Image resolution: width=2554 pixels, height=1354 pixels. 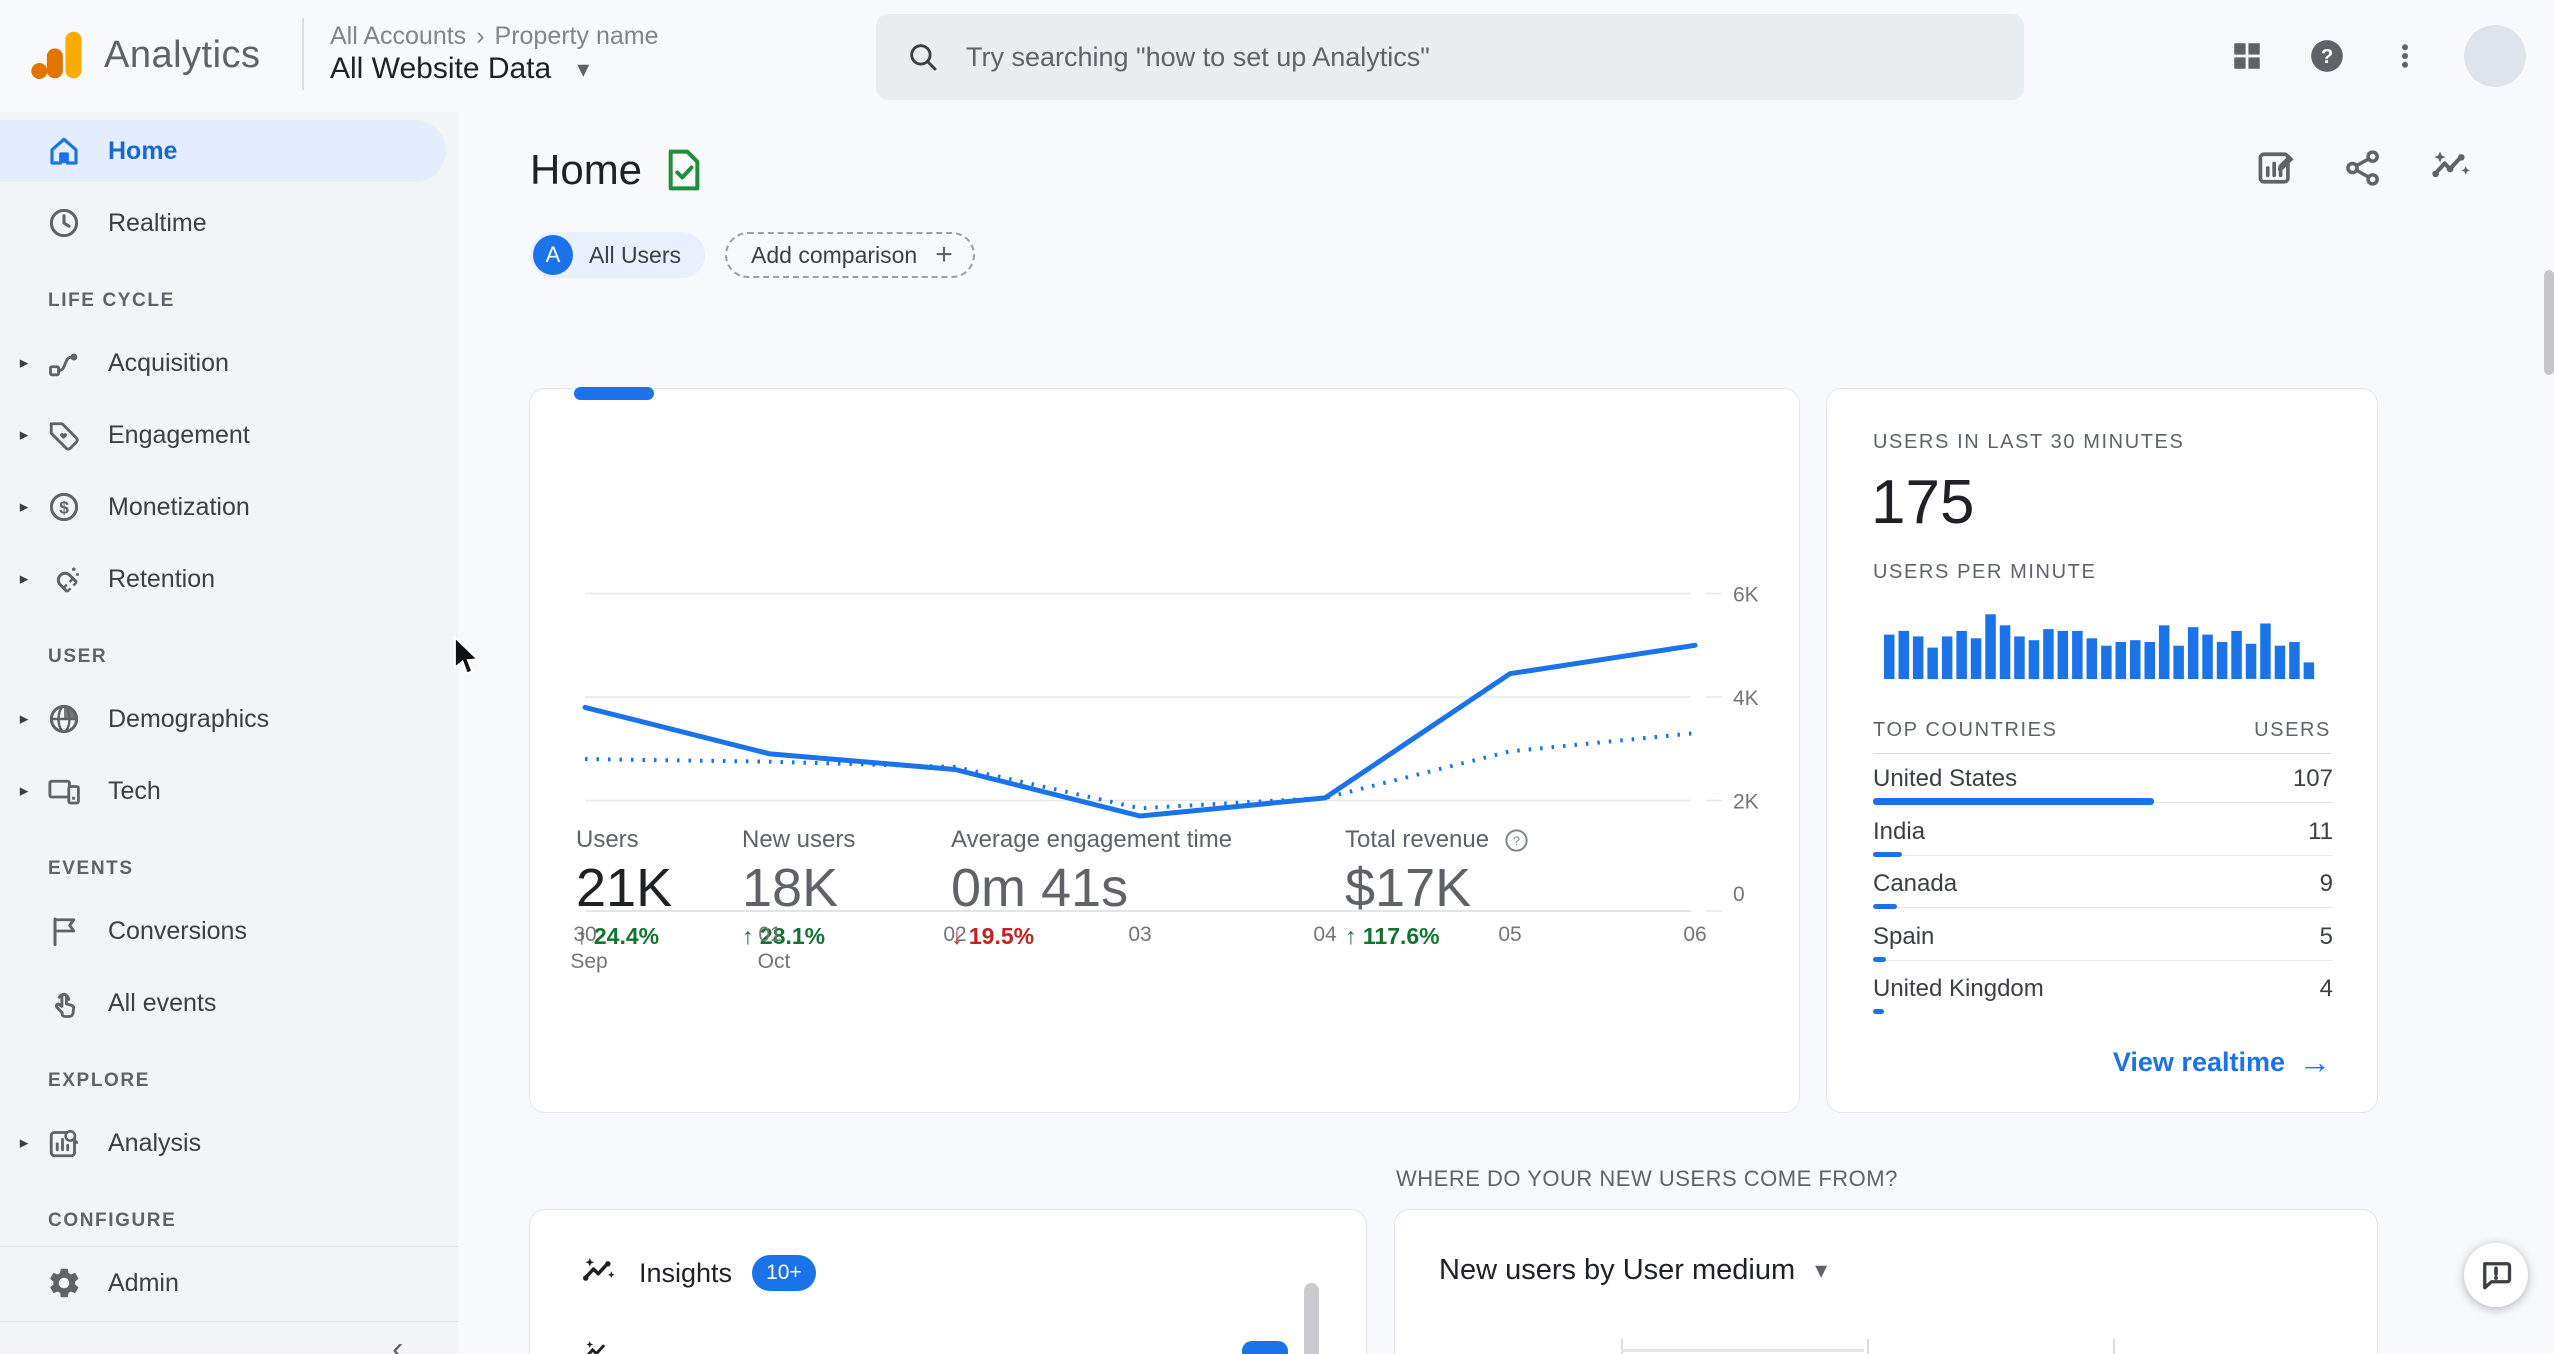 What do you see at coordinates (229, 1283) in the screenshot?
I see `sidebar-item-admin: Admin` at bounding box center [229, 1283].